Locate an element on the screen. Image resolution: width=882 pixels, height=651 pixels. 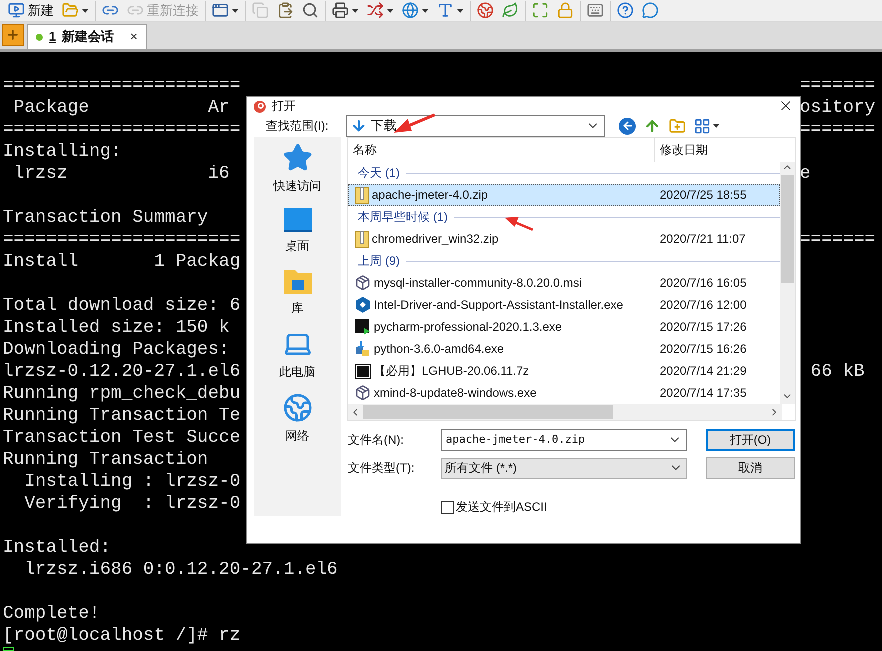
file-row: python-3.6.0-amd64.exe 2020/7/15 16:26 is located at coordinates (564, 349).